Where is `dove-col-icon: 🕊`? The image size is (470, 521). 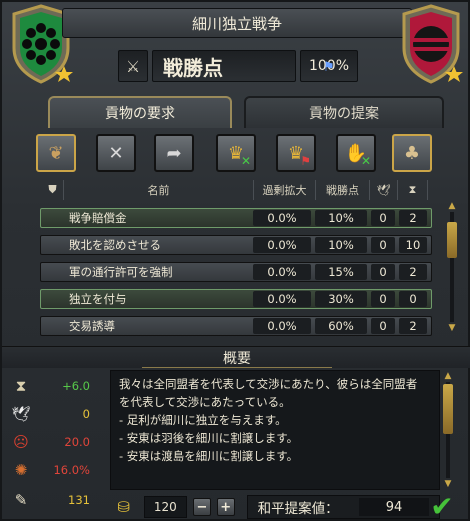 dove-col-icon: 🕊 is located at coordinates (384, 190).